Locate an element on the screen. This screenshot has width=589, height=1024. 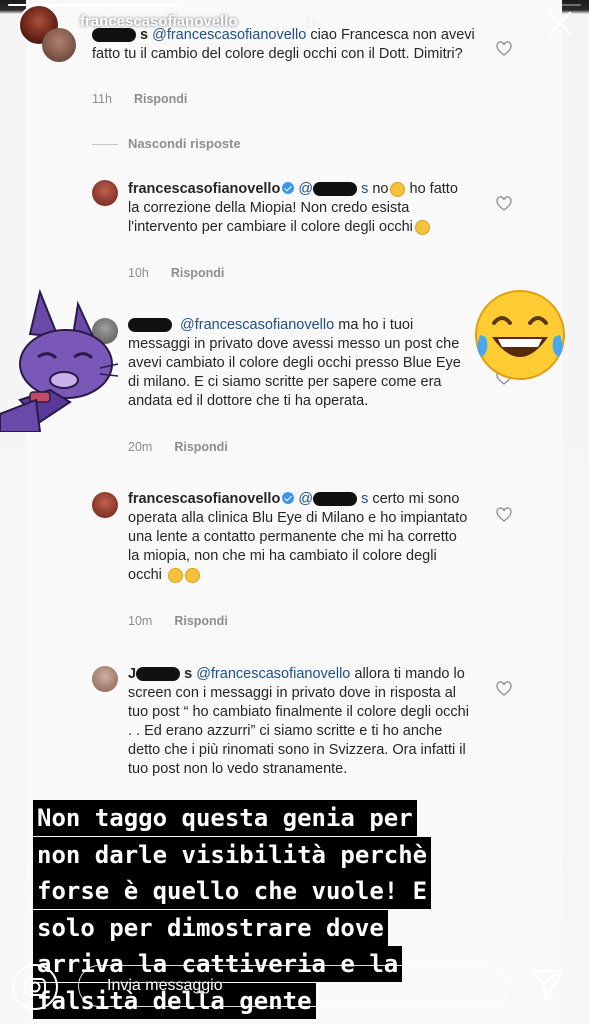
hide-replies-button: Nascondi risposte is located at coordinates (166, 143).